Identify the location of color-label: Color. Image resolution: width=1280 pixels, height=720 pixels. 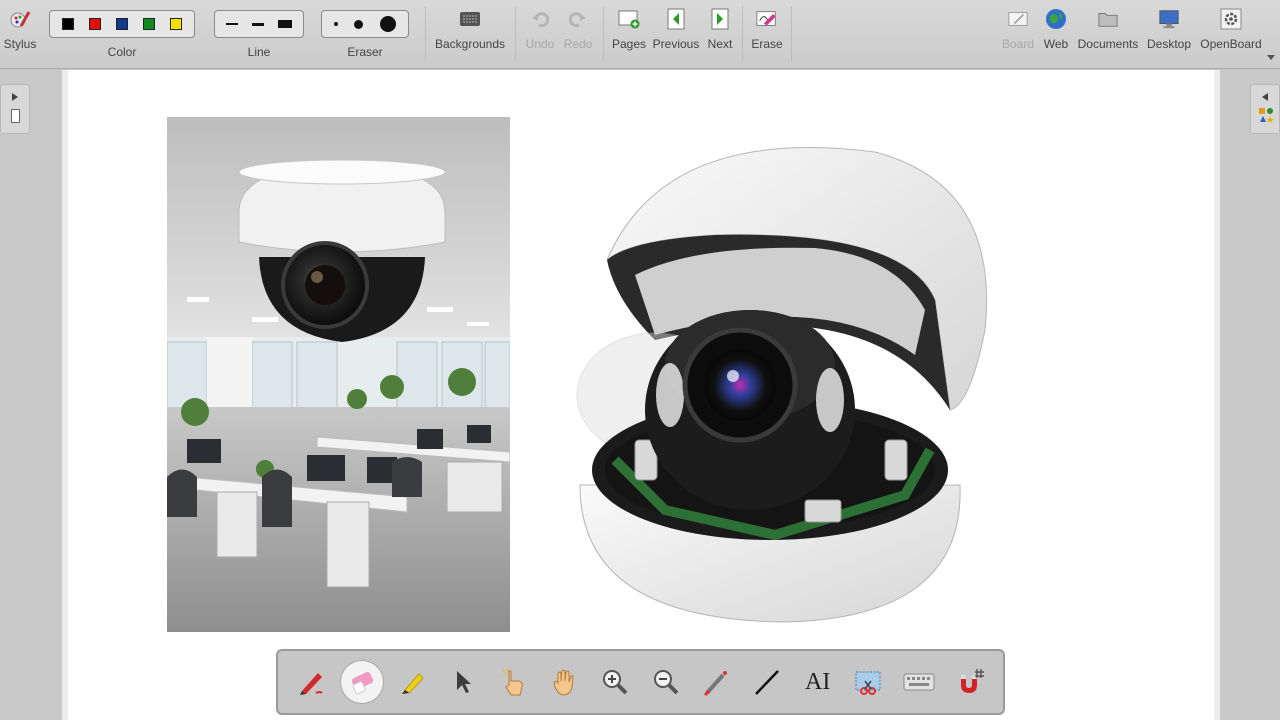
(122, 52).